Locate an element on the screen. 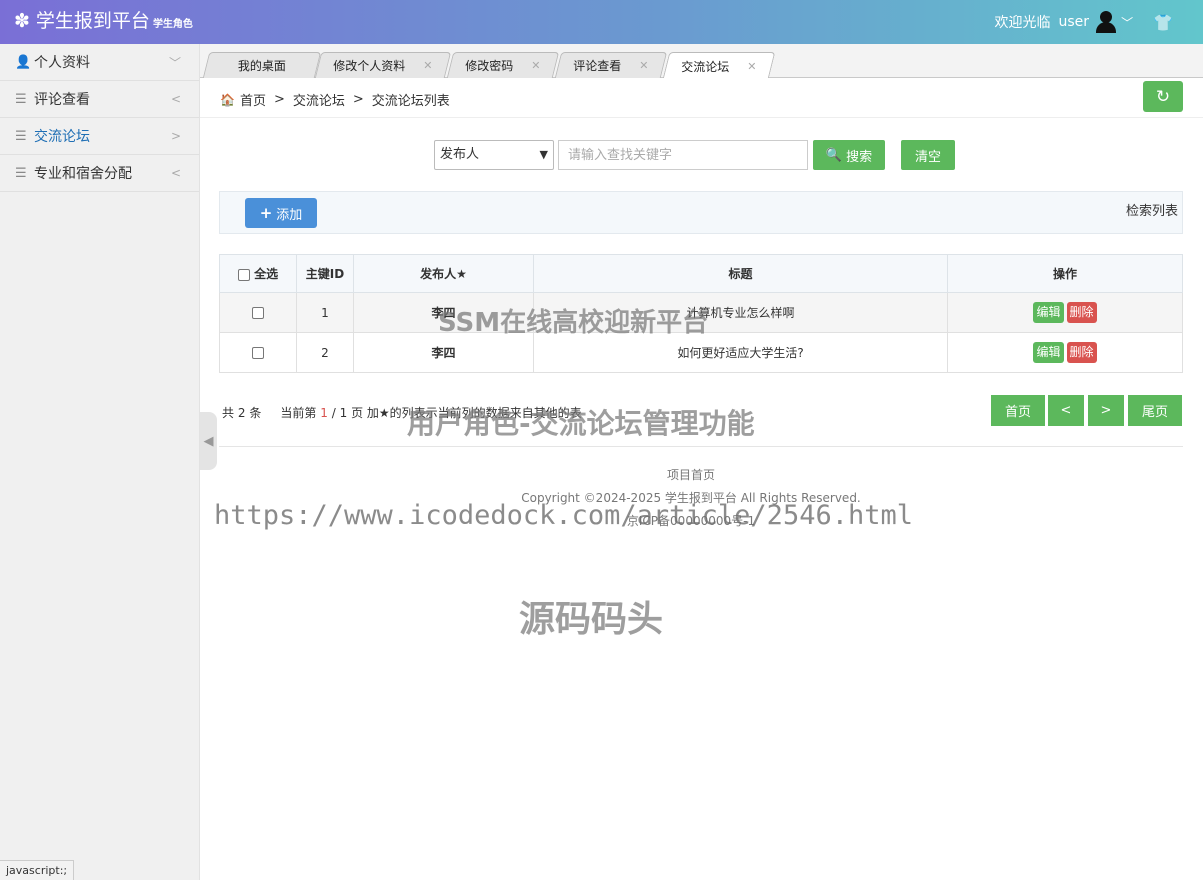  id-header: 主键ID is located at coordinates (325, 273).